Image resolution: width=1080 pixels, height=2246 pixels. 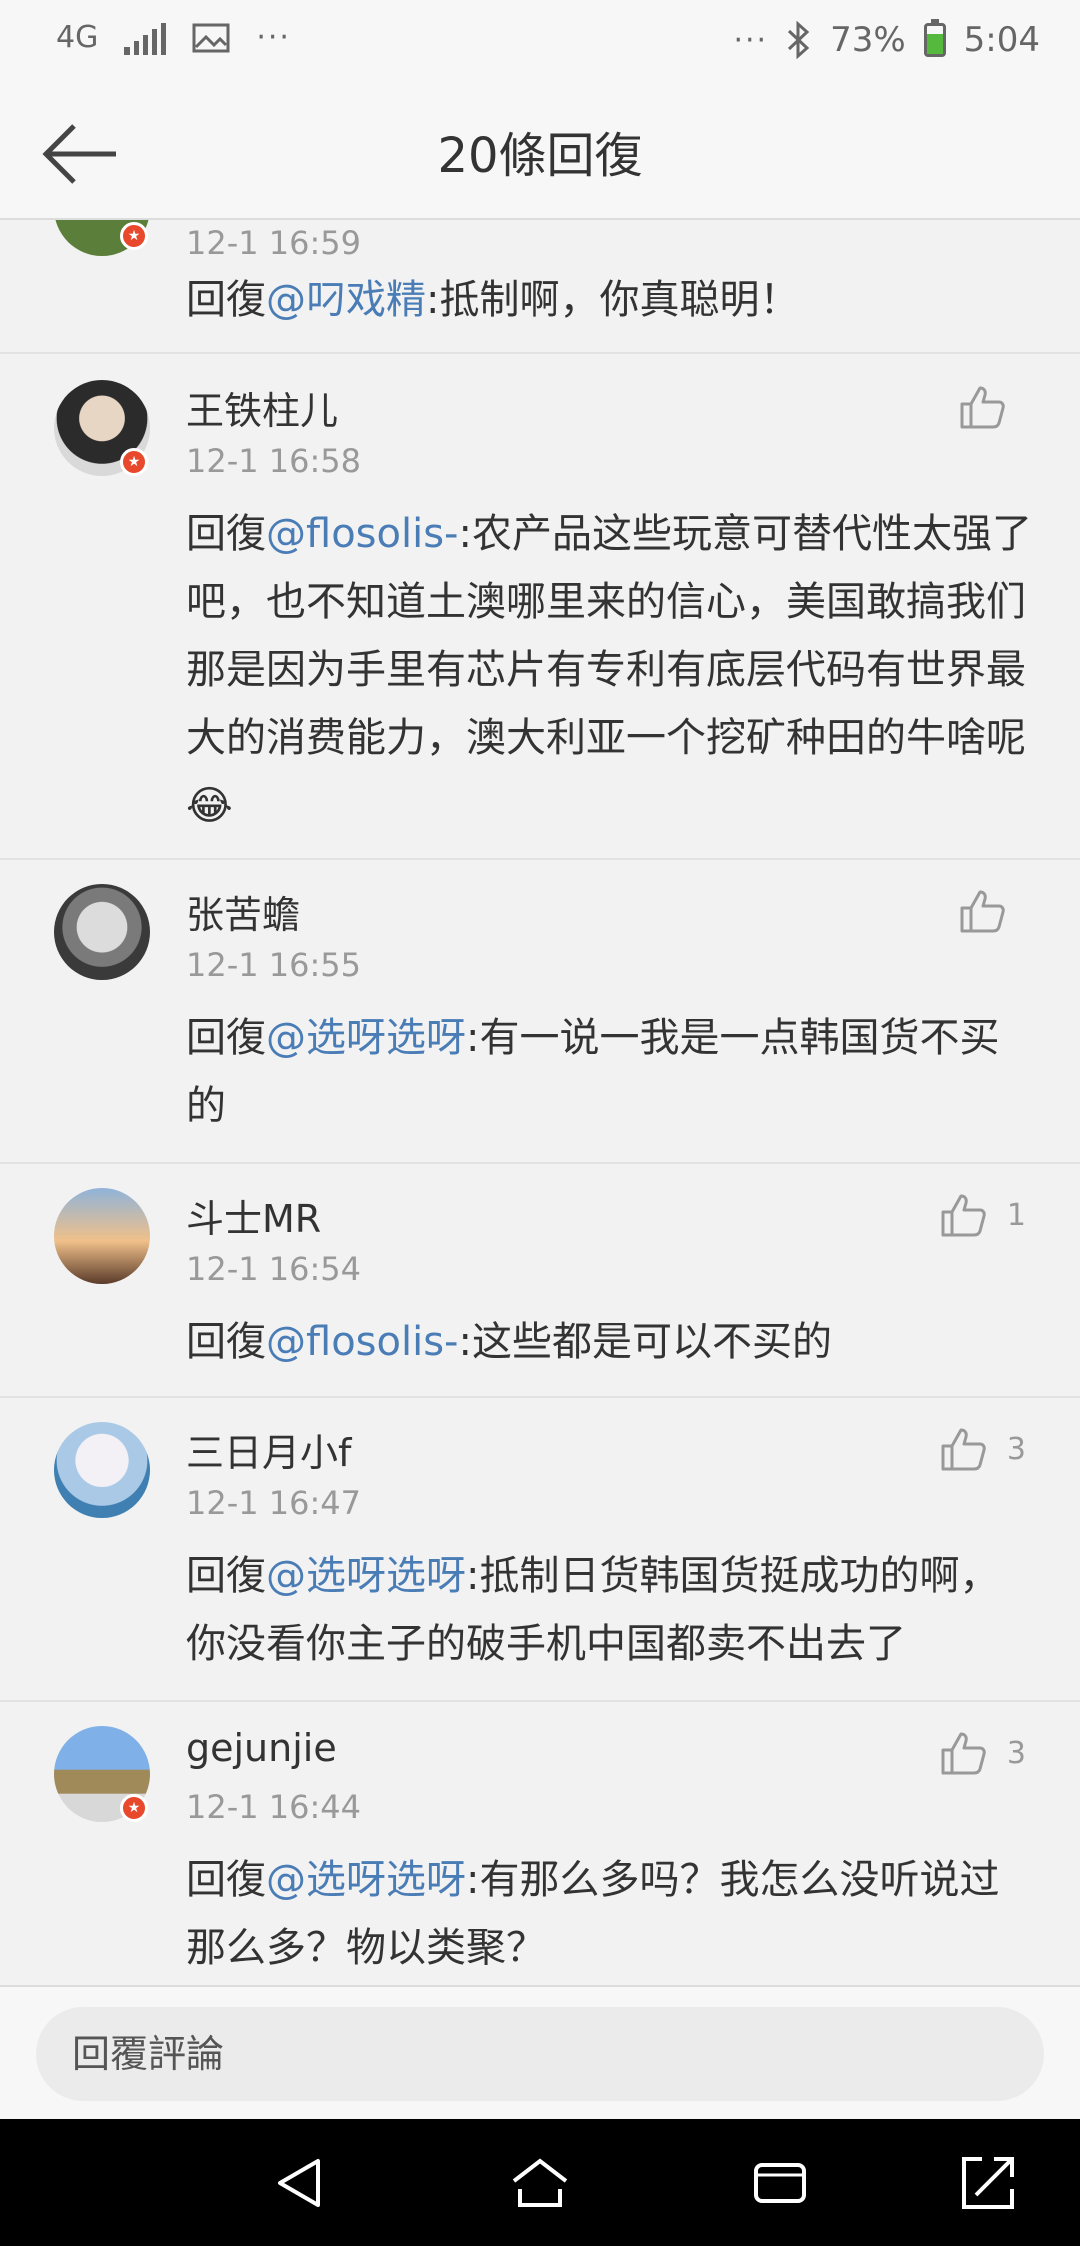 I want to click on comment-time: 12-1 16:58, so click(x=274, y=461).